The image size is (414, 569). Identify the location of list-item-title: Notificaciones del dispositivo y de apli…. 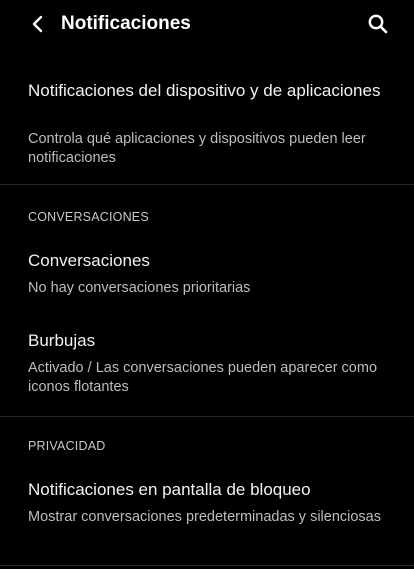
(204, 90).